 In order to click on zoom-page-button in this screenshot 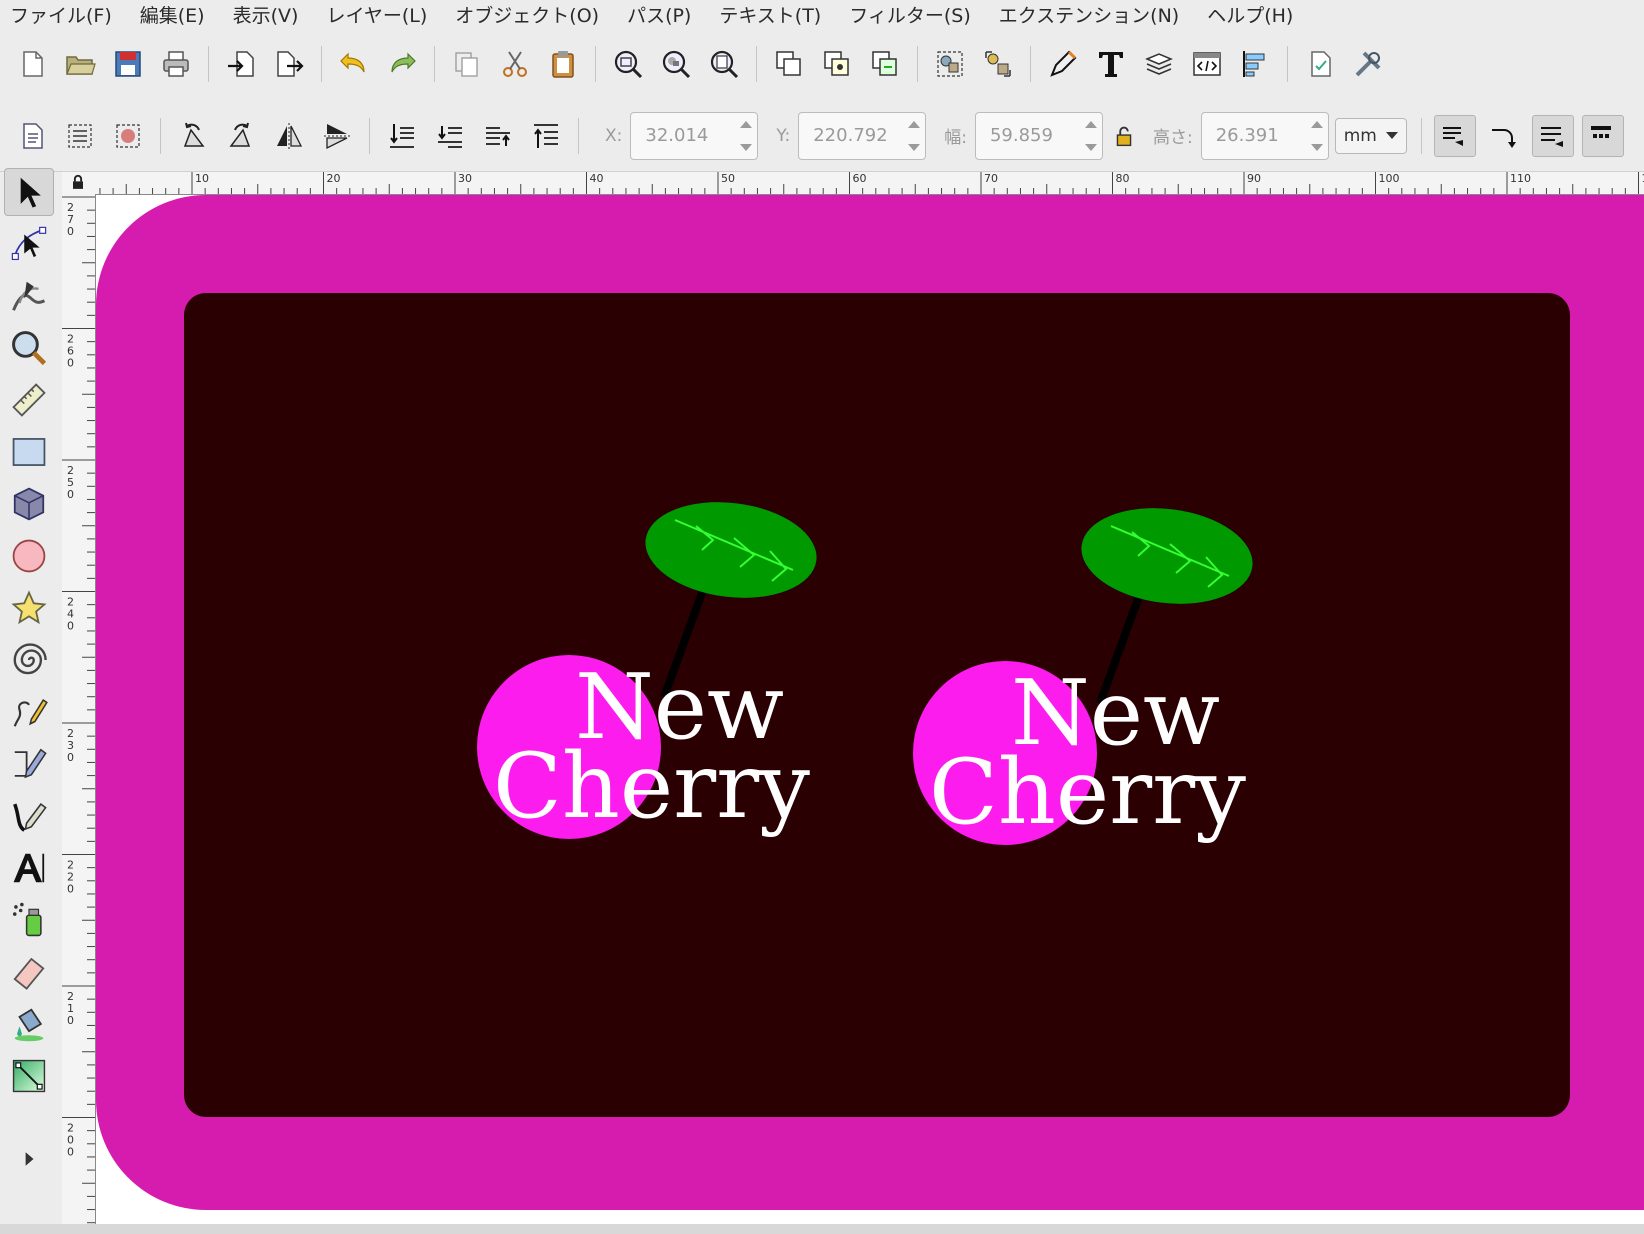, I will do `click(724, 64)`.